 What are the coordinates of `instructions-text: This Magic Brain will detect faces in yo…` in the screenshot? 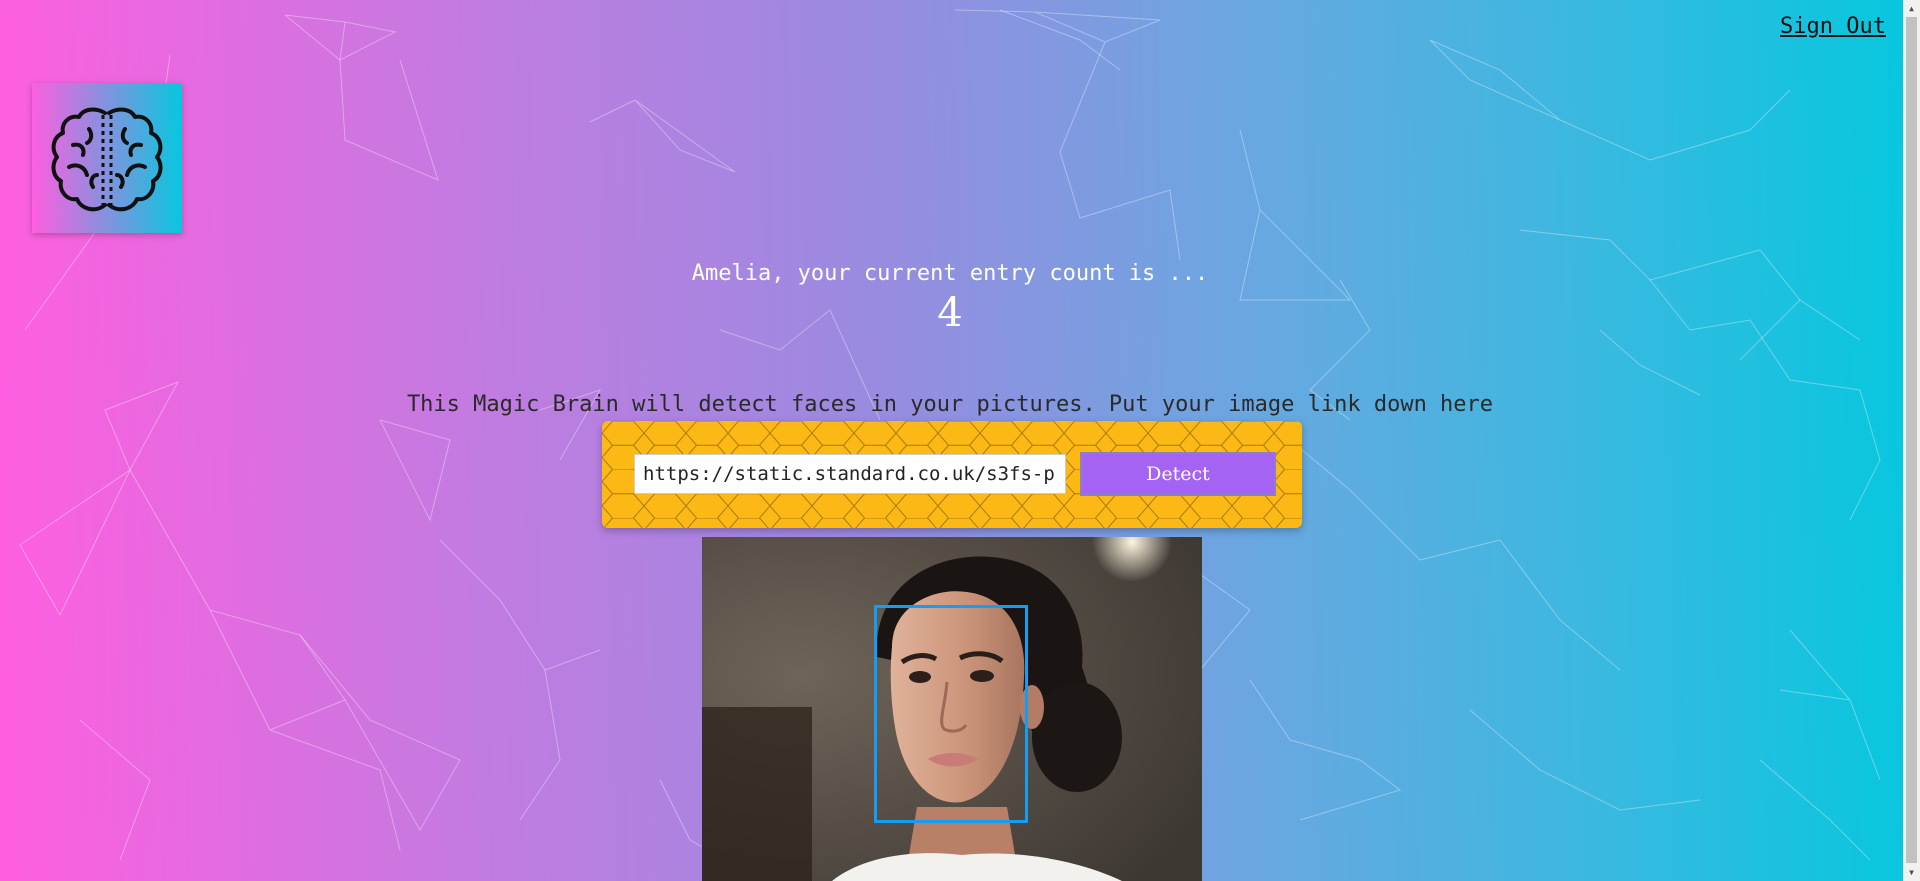 It's located at (950, 404).